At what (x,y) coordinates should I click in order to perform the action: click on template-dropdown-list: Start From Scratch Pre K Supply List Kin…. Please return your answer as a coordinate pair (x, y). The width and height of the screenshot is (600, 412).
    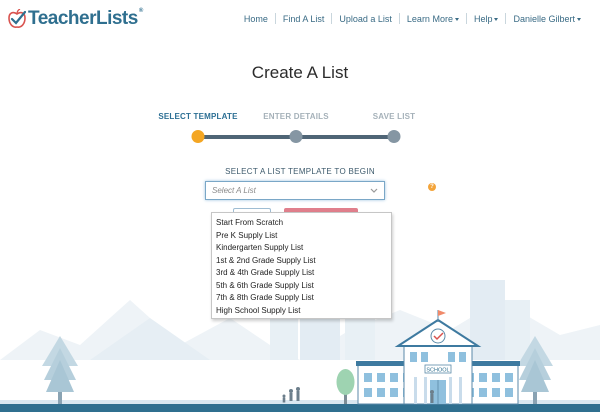
    Looking at the image, I should click on (301, 265).